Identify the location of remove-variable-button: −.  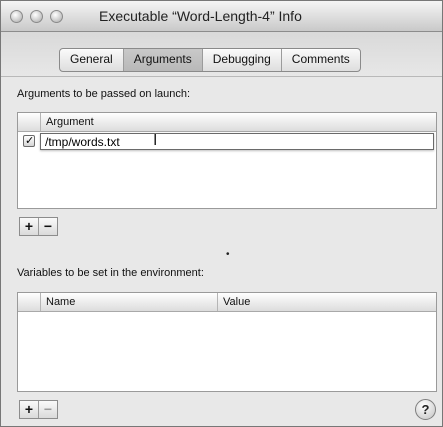
(48, 409).